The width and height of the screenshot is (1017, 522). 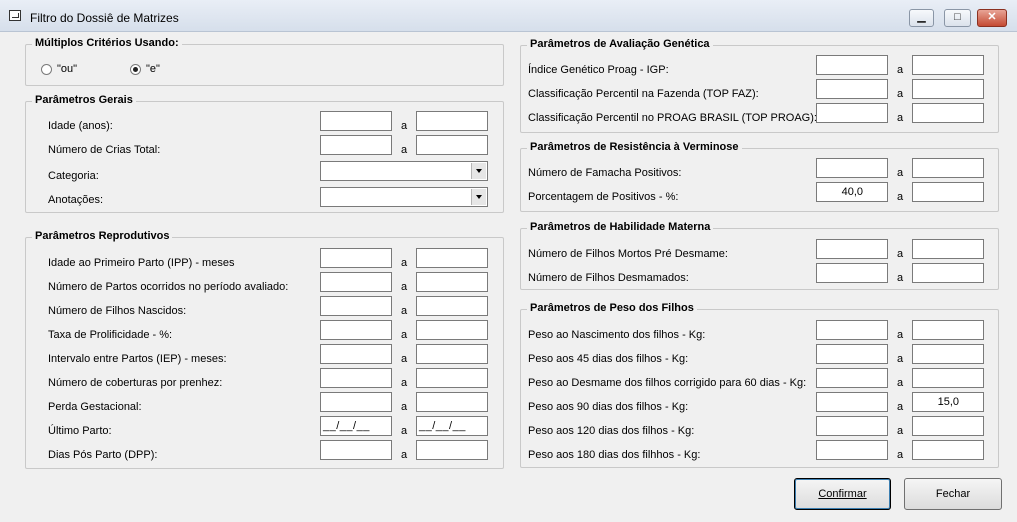 I want to click on reprodutivos-row-label: Dias Pós Parto (DPP):, so click(x=103, y=455).